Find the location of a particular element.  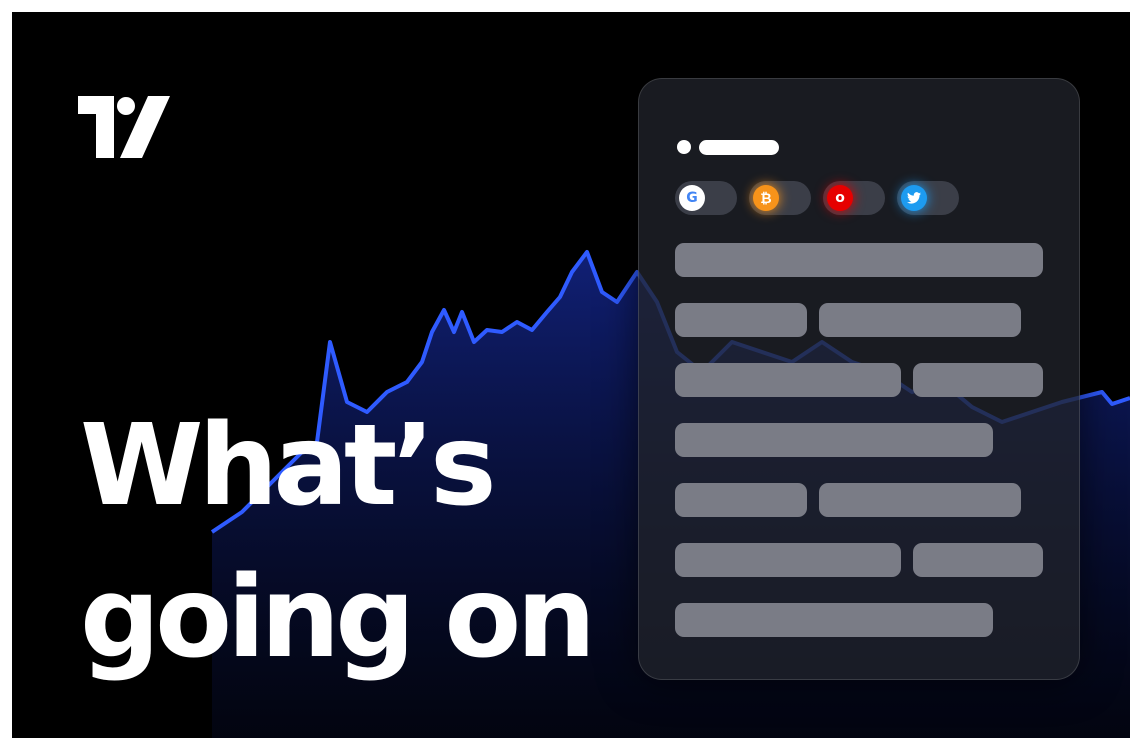

vodafone-icon: o is located at coordinates (840, 198).